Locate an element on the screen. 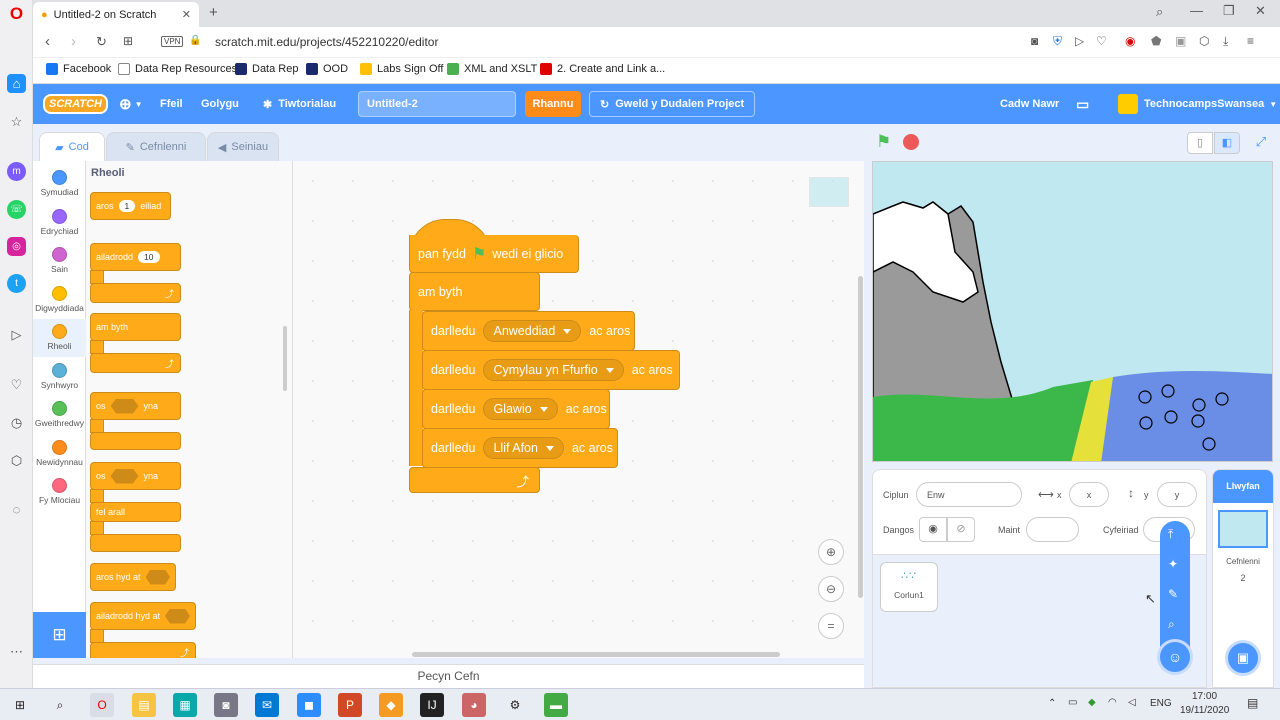  surprise-sprite-icon: ✦ is located at coordinates (1173, 564).